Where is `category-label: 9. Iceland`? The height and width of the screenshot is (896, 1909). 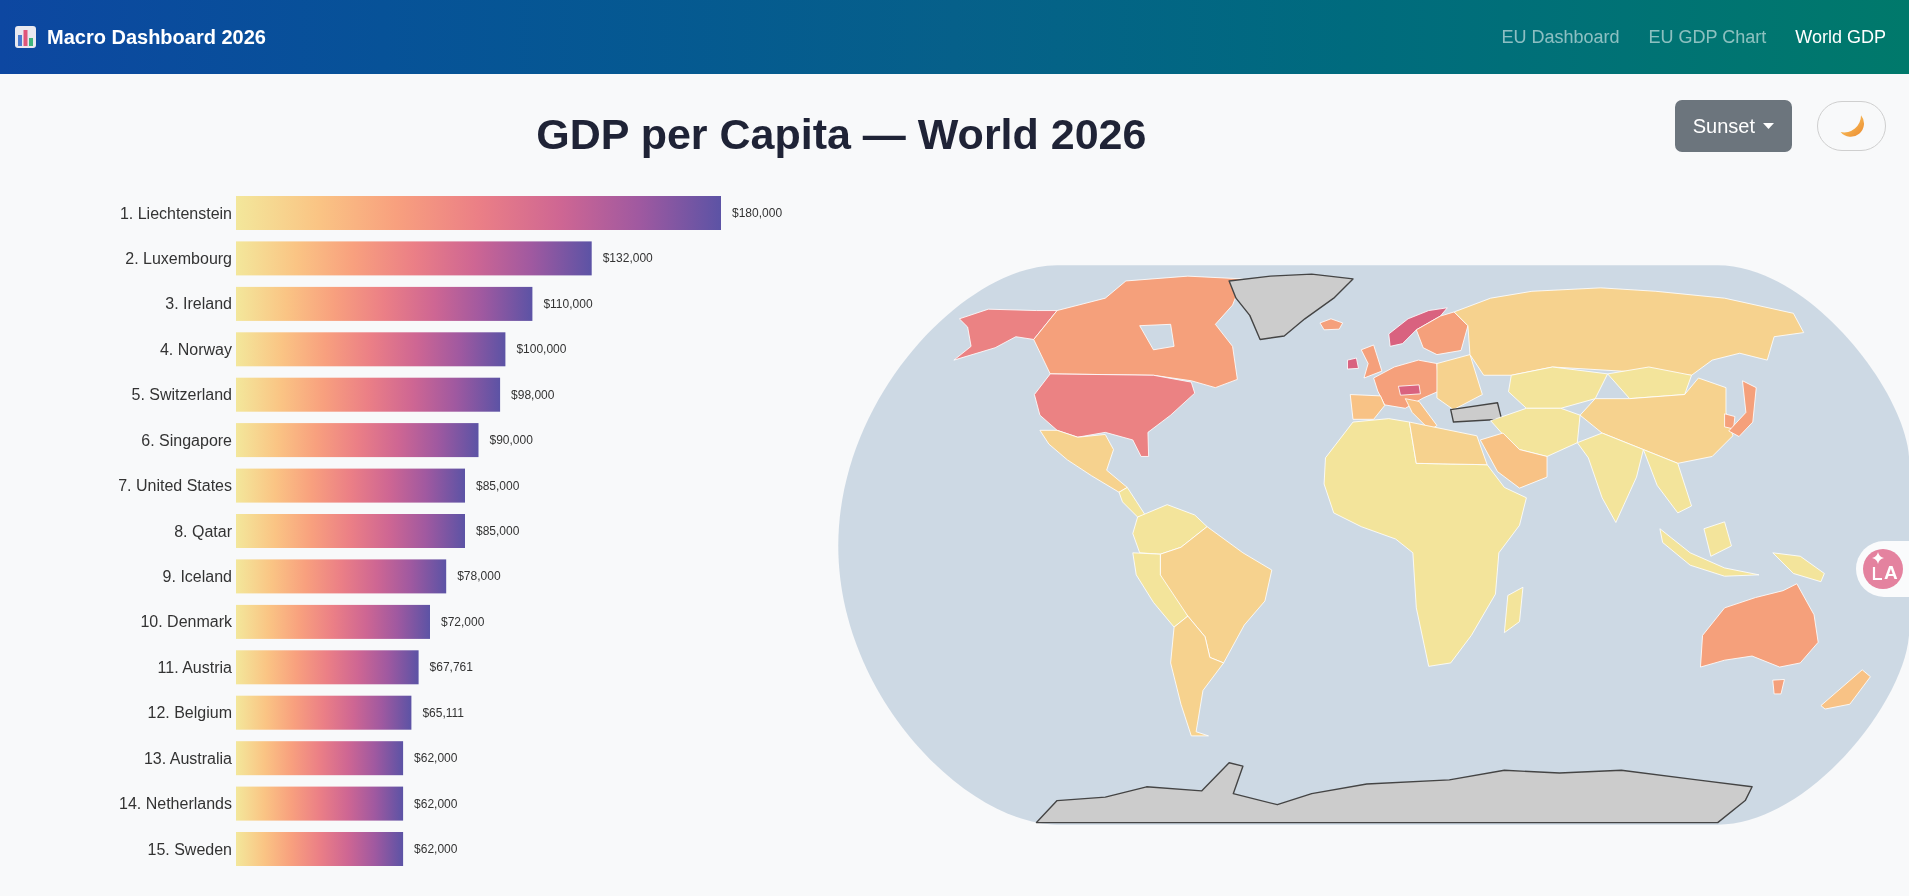 category-label: 9. Iceland is located at coordinates (197, 576).